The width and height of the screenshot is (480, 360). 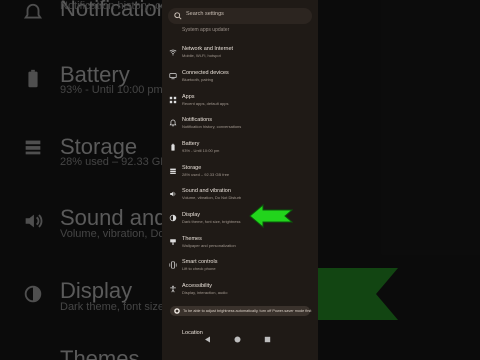 What do you see at coordinates (173, 52) in the screenshot?
I see `wifi-icon` at bounding box center [173, 52].